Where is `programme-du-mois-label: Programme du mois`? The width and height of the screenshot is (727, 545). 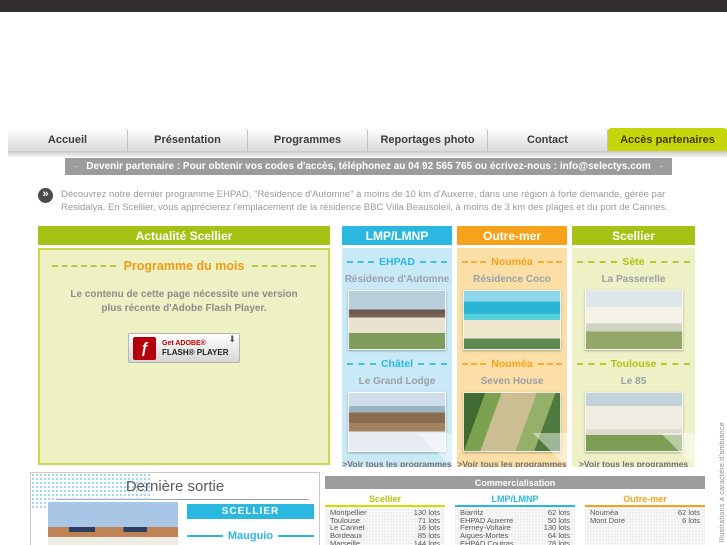 programme-du-mois-label: Programme du mois is located at coordinates (184, 266).